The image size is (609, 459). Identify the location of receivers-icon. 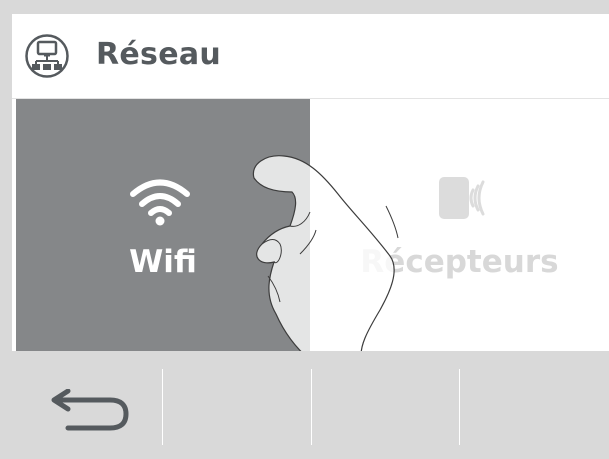
(462, 198).